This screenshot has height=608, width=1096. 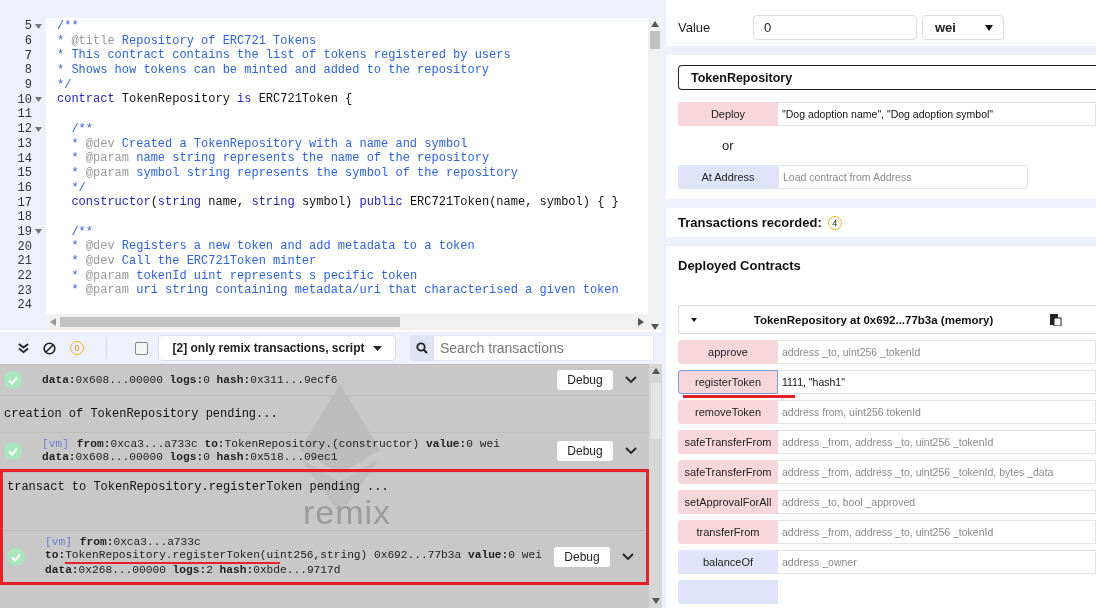 I want to click on line-number: 20, so click(x=24, y=246).